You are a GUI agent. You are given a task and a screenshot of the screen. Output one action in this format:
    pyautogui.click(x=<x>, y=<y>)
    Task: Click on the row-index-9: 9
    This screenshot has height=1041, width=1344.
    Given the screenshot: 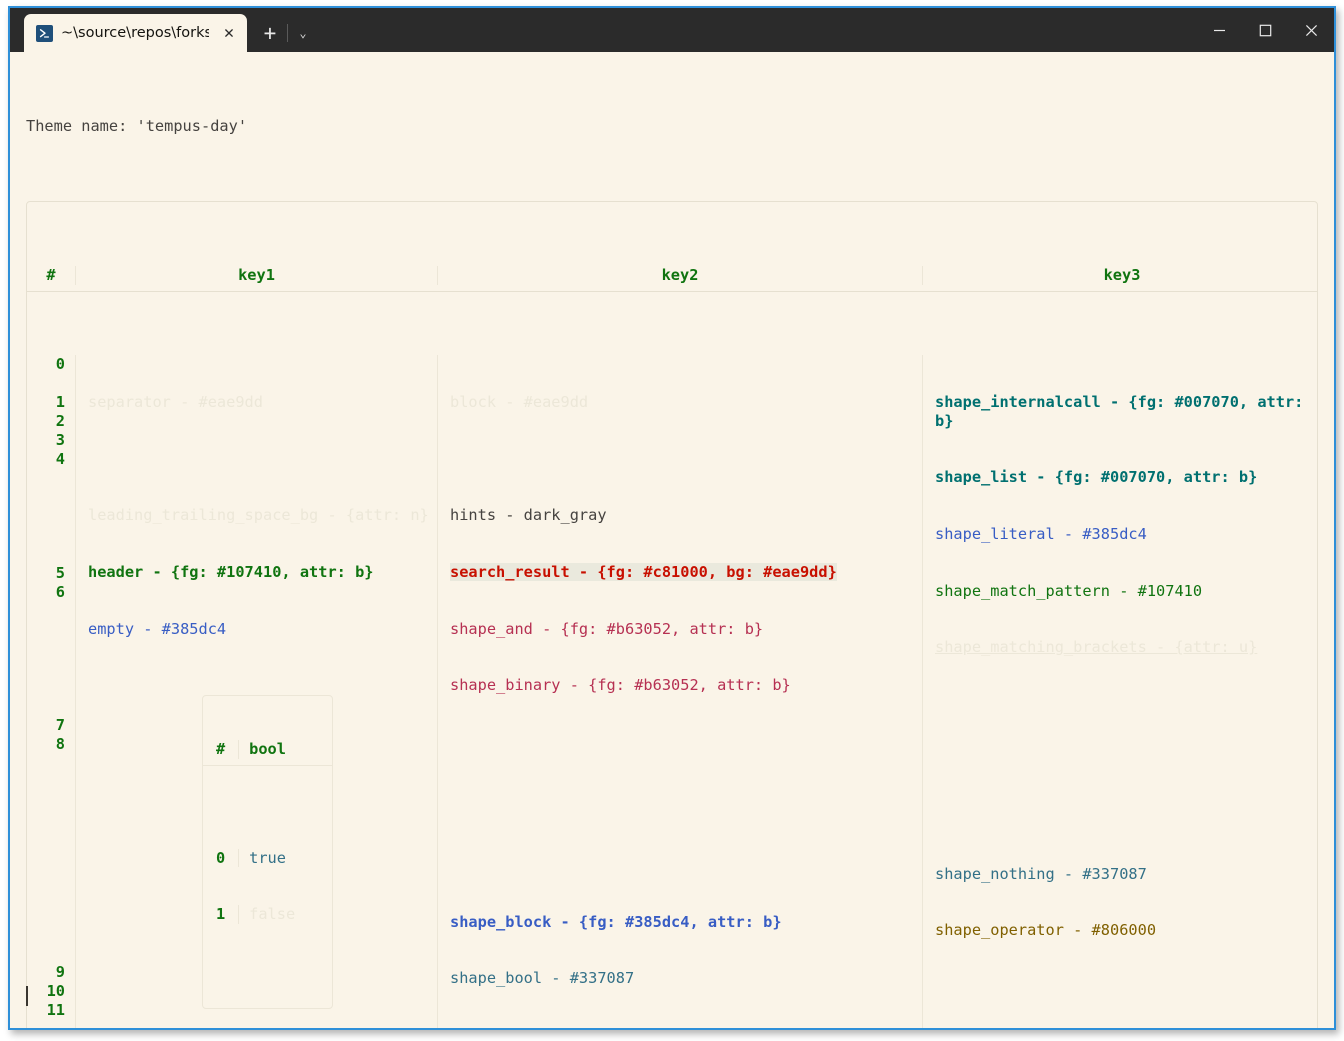 What is the action you would take?
    pyautogui.click(x=60, y=971)
    